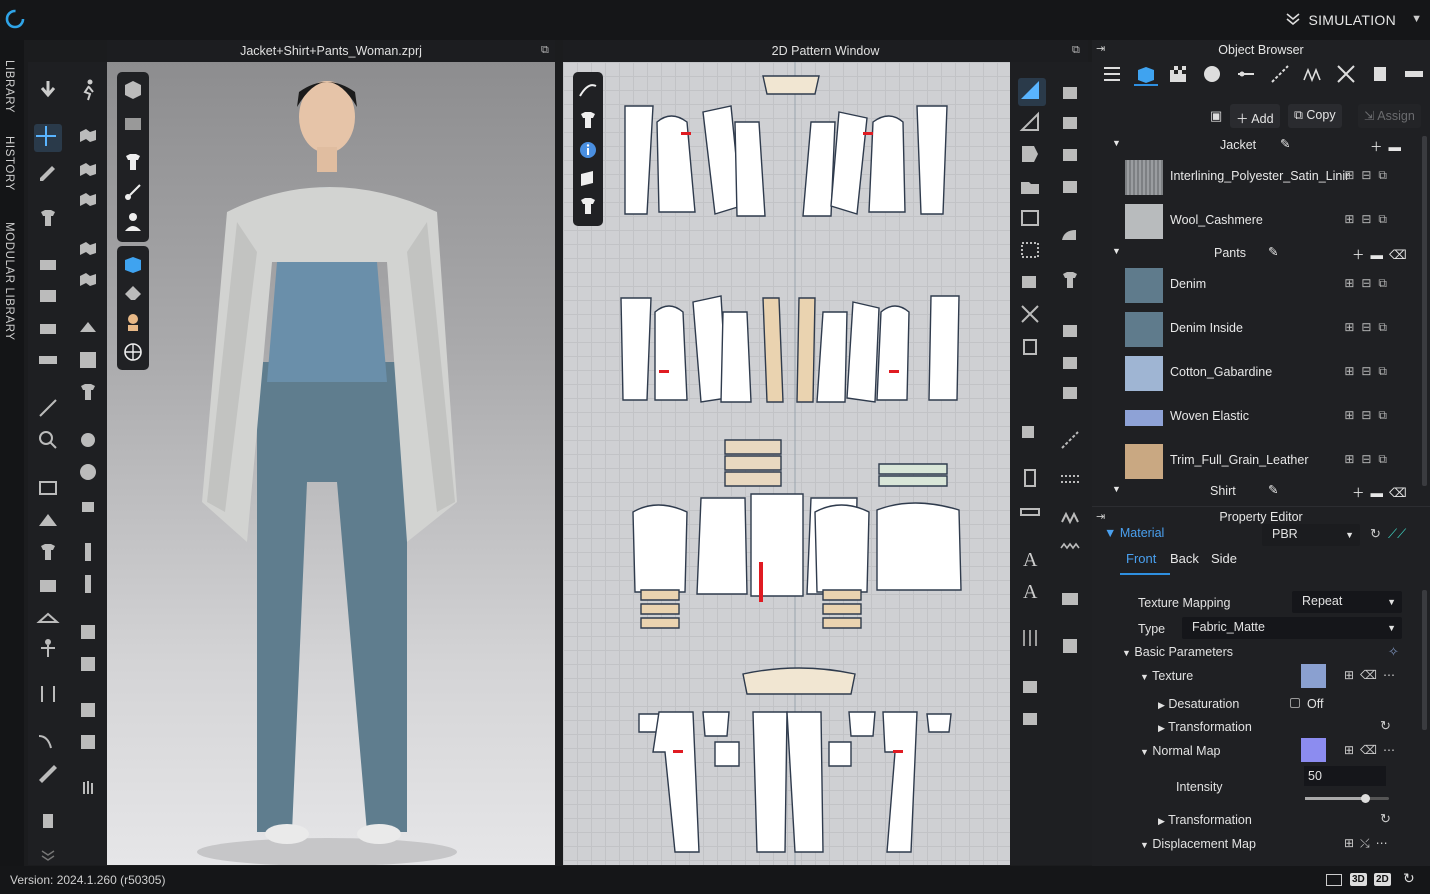 This screenshot has width=1430, height=894. Describe the element at coordinates (1070, 392) in the screenshot. I see `free-sewing-icon` at that location.